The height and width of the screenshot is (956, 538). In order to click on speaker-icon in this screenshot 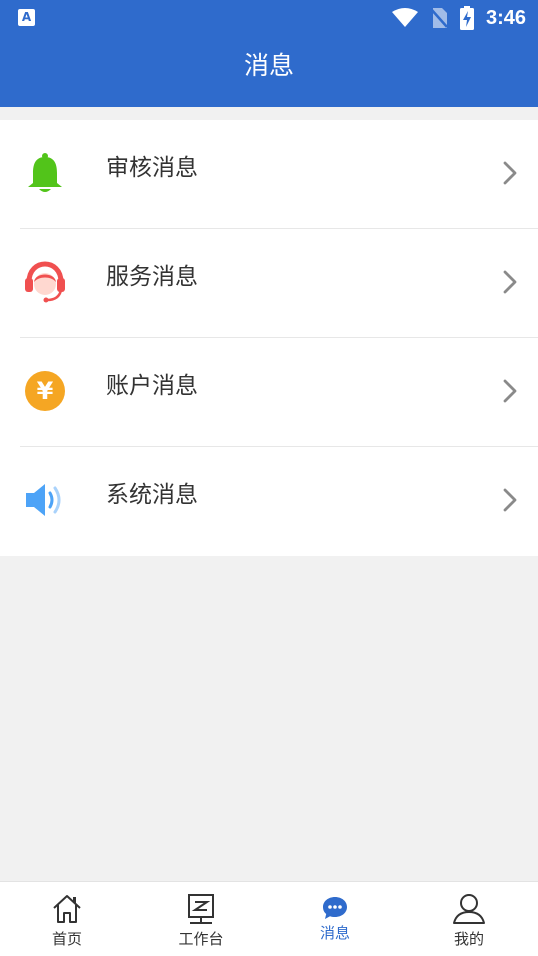, I will do `click(45, 500)`.